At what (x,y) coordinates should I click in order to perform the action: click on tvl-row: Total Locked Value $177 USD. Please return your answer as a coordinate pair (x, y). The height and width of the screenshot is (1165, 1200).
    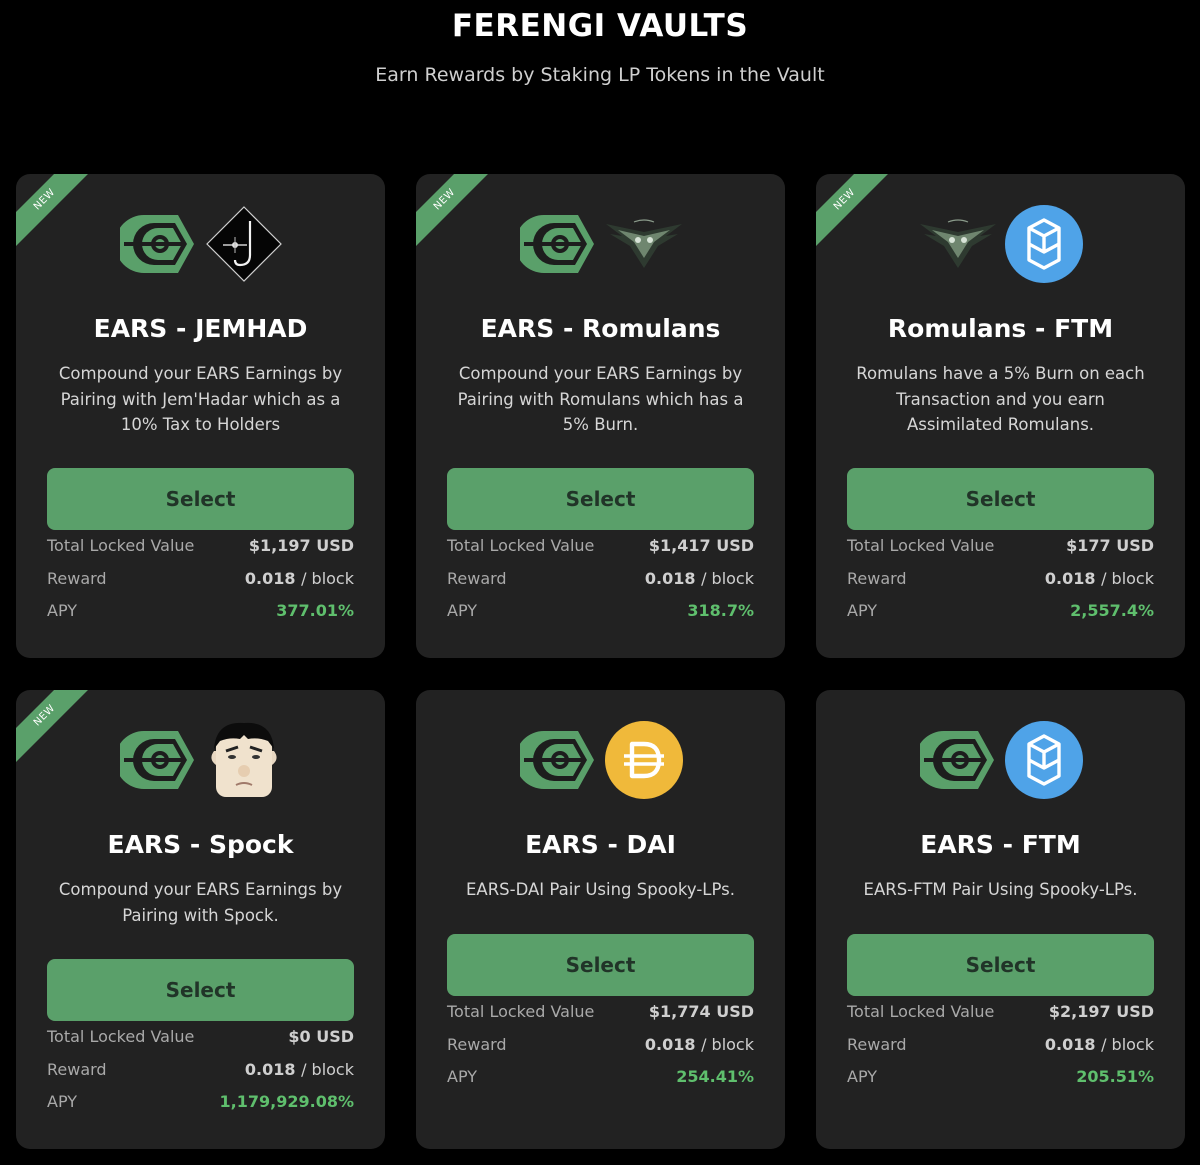
    Looking at the image, I should click on (1000, 545).